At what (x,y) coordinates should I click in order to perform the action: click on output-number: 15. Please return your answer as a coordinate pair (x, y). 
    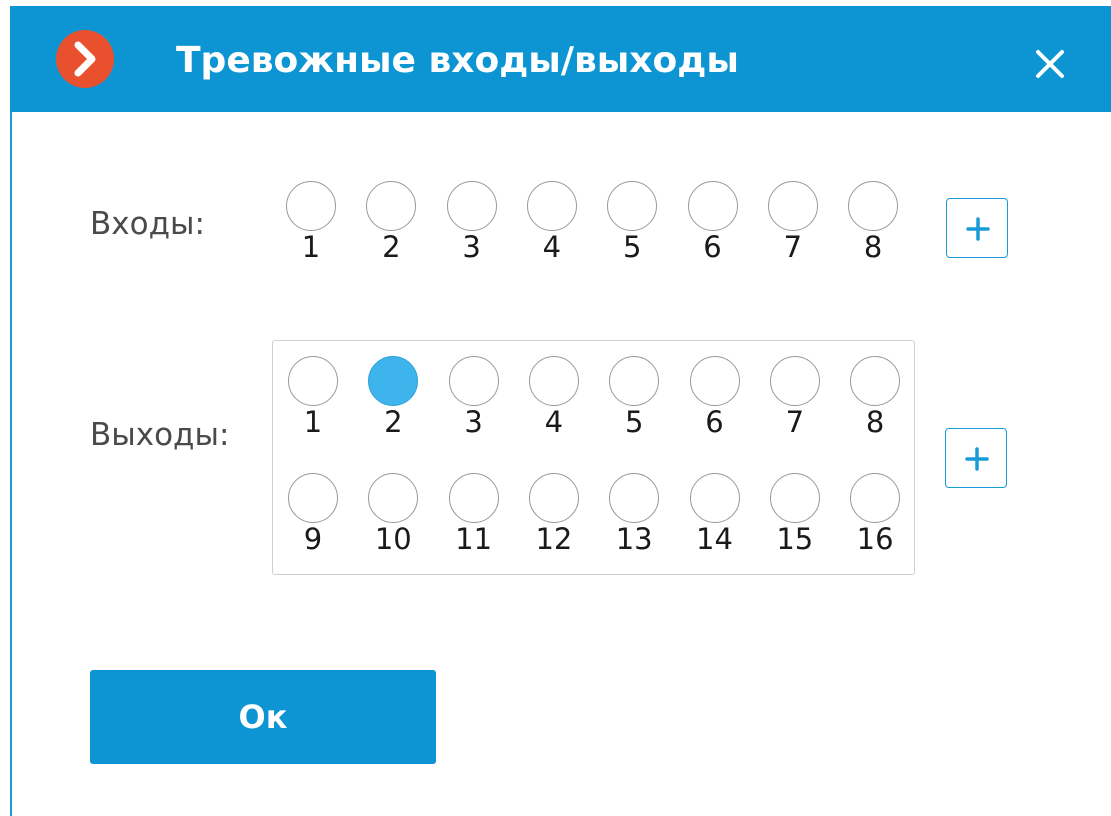
    Looking at the image, I should click on (795, 539).